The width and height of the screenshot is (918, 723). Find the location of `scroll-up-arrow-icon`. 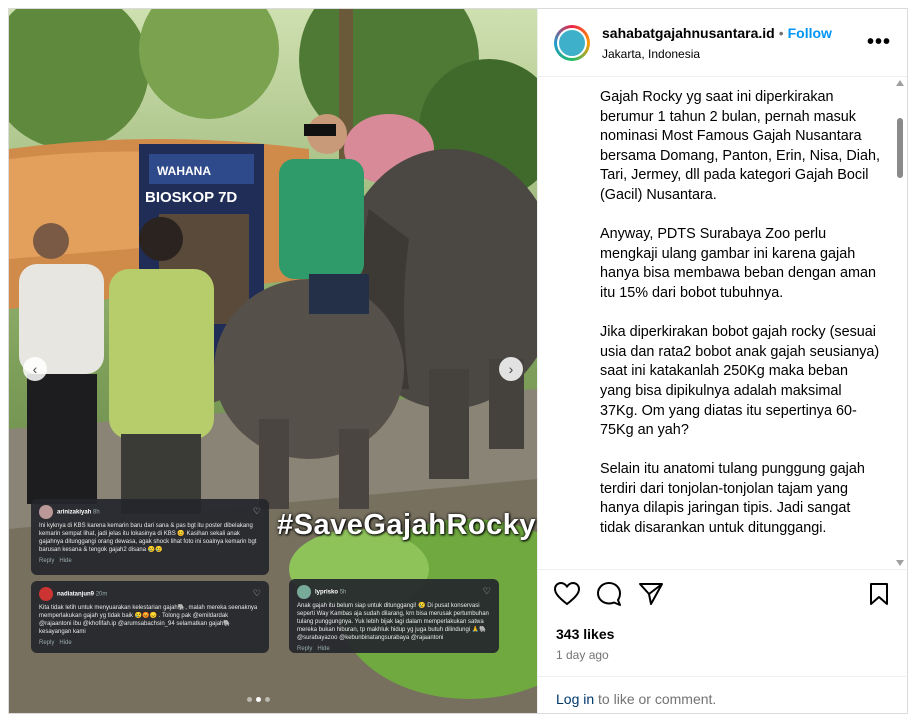

scroll-up-arrow-icon is located at coordinates (900, 83).